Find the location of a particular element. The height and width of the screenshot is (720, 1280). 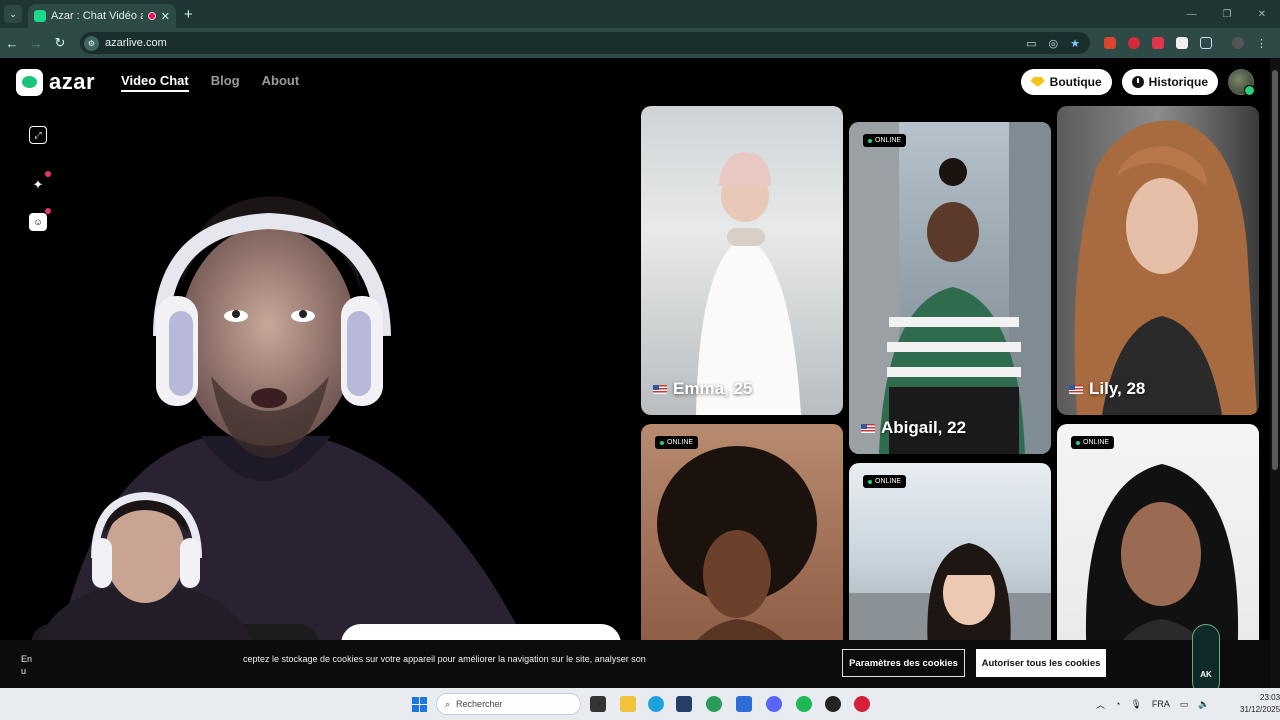

microphone-icon: 🎙 is located at coordinates (1135, 704).